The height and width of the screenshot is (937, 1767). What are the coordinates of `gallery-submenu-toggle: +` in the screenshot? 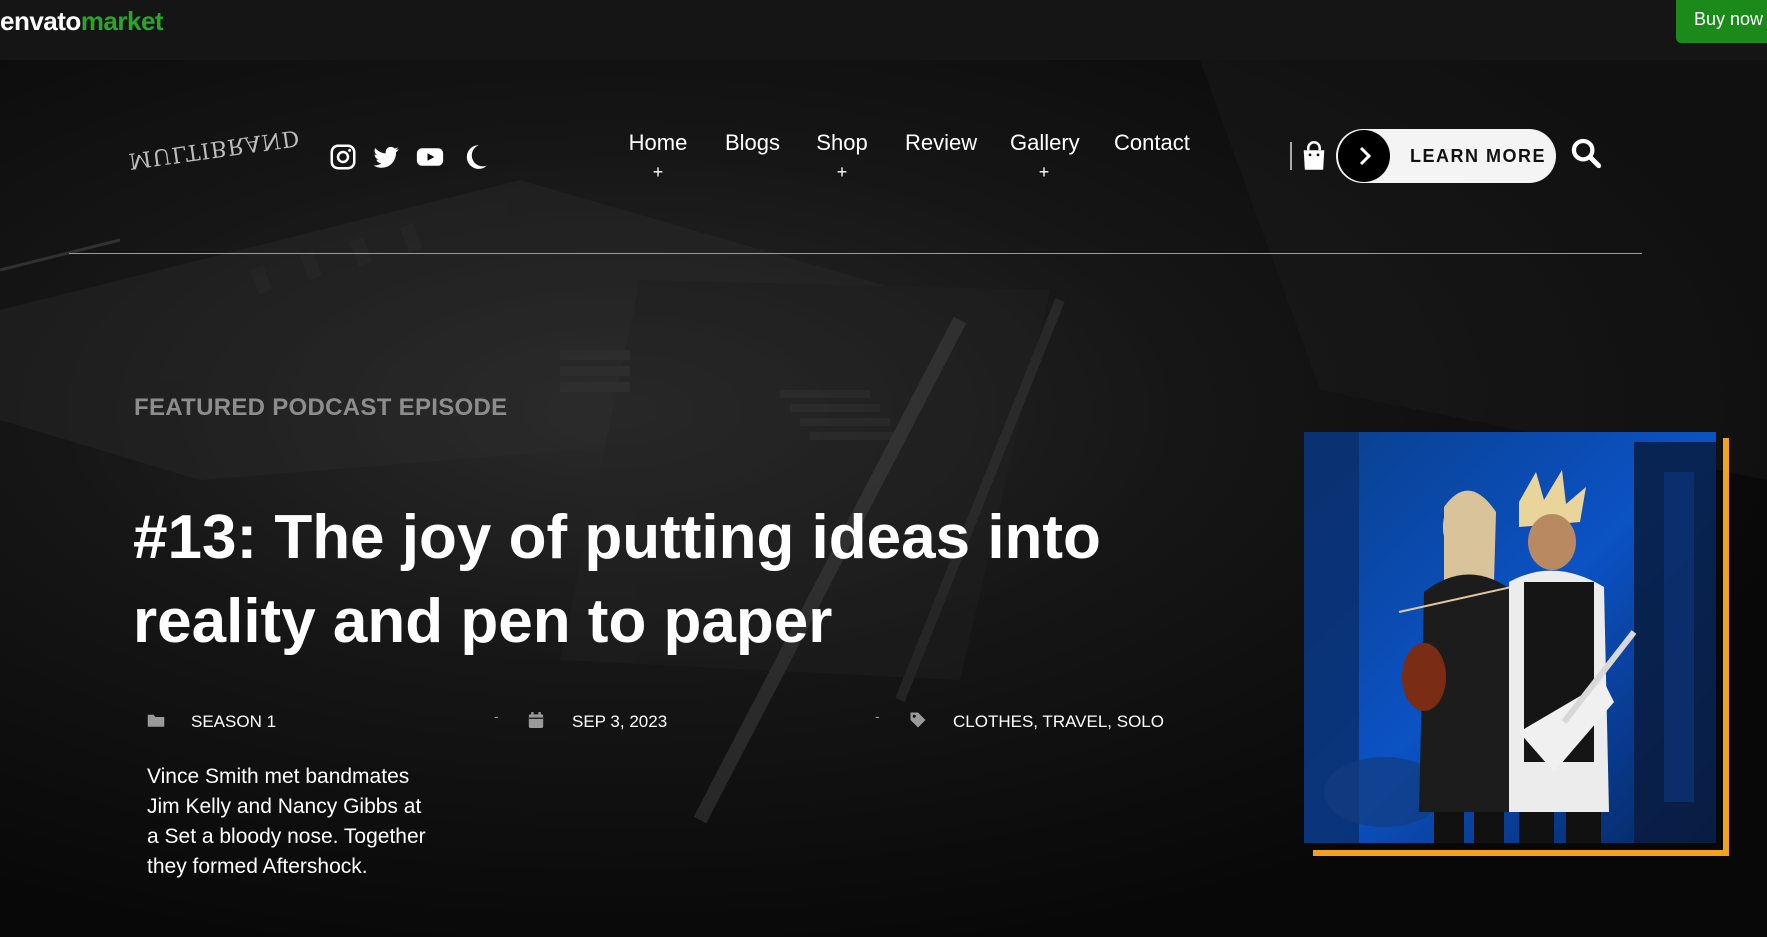 It's located at (1044, 172).